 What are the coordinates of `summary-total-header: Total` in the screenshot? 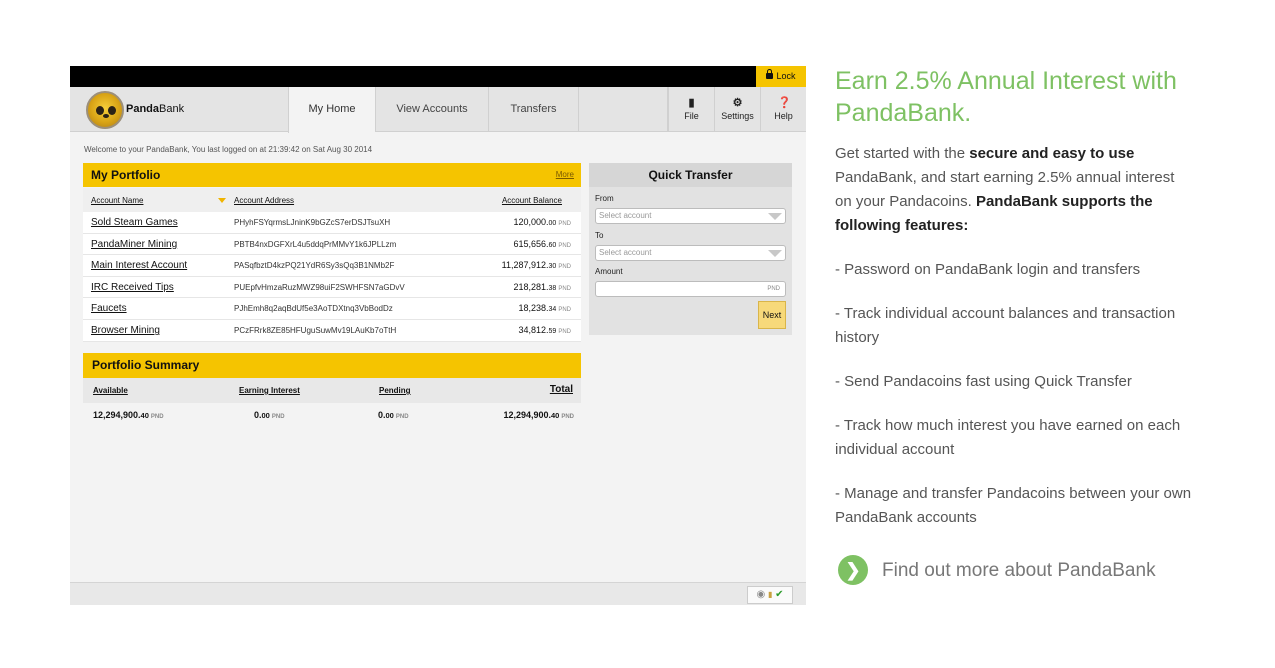 It's located at (561, 389).